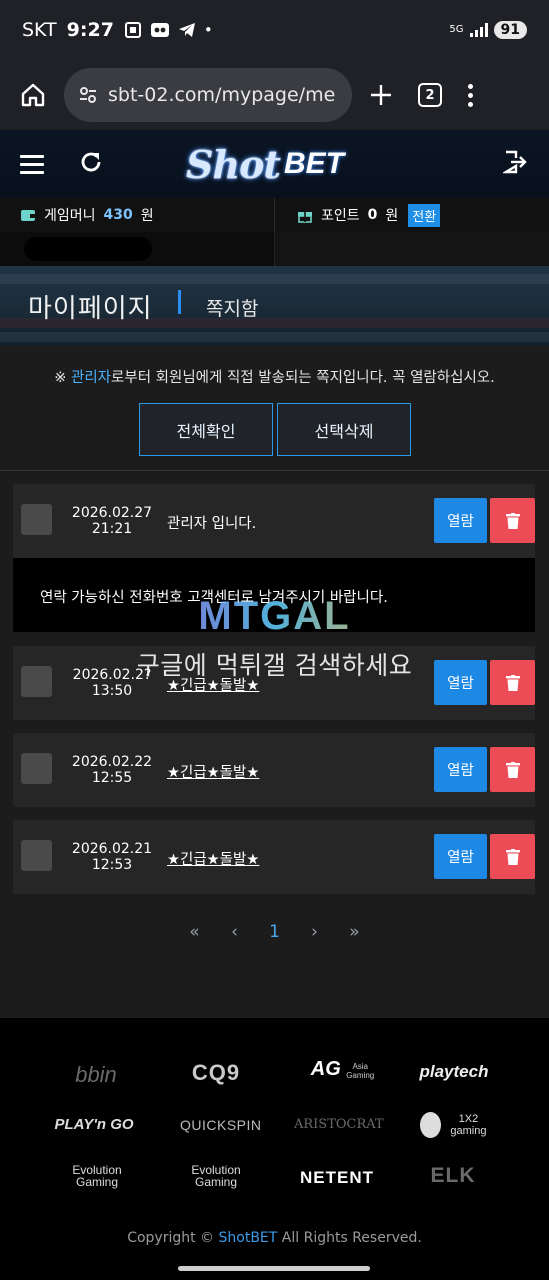  Describe the element at coordinates (179, 302) in the screenshot. I see `title-divider` at that location.